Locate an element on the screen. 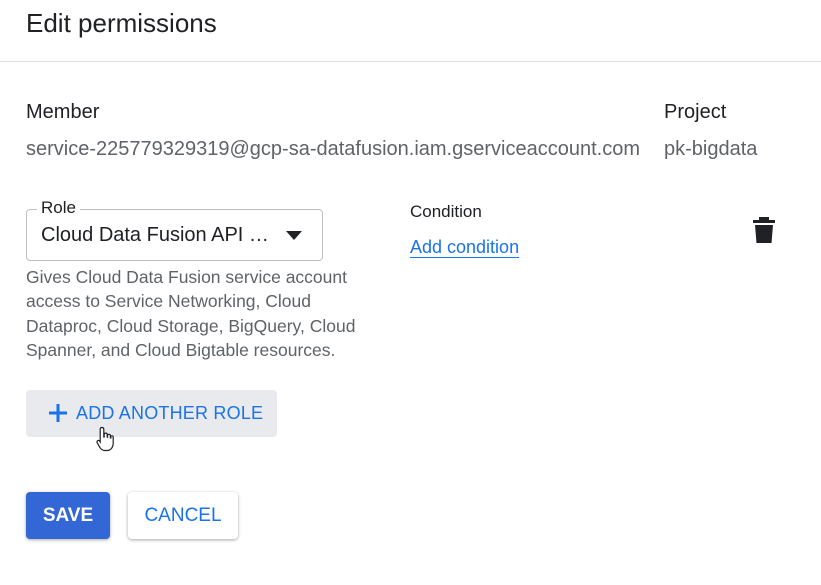 This screenshot has width=821, height=585. hand-cursor-icon is located at coordinates (105, 439).